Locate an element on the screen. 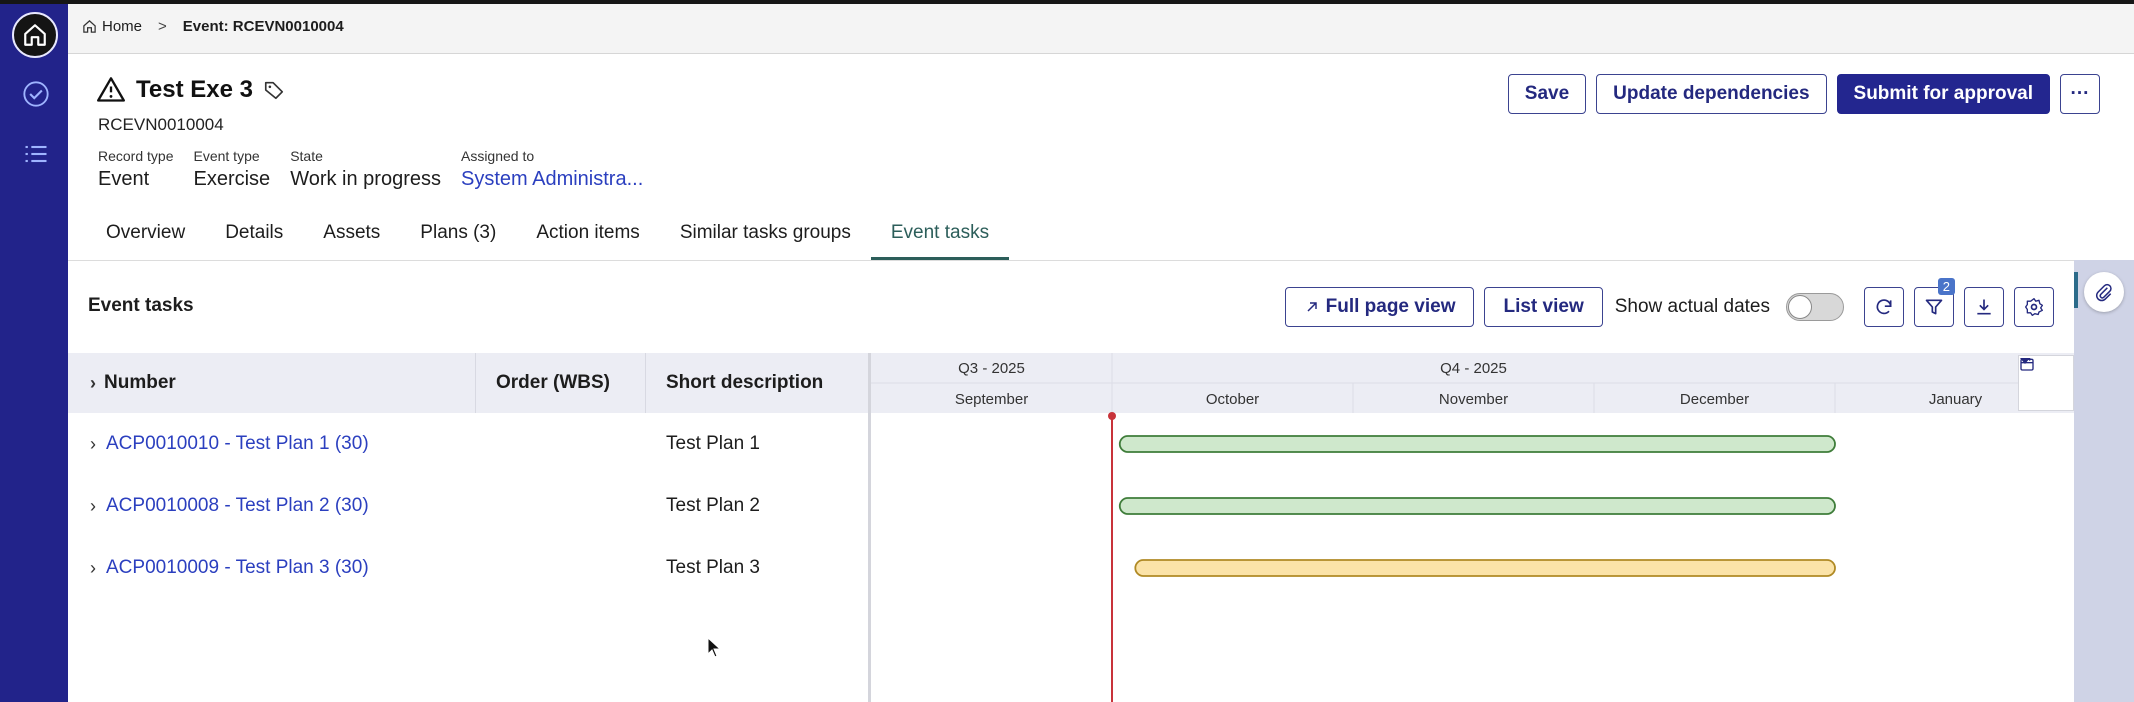  grid-header: › Number Order (WBS) Short description is located at coordinates (468, 383).